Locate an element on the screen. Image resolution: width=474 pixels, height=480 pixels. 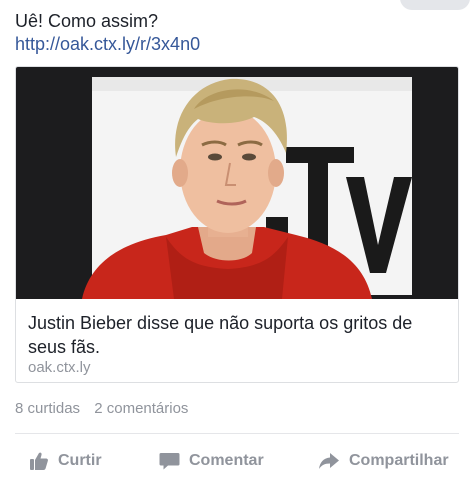
action-bar: Curtir Comentar Compartilhar is located at coordinates (237, 461).